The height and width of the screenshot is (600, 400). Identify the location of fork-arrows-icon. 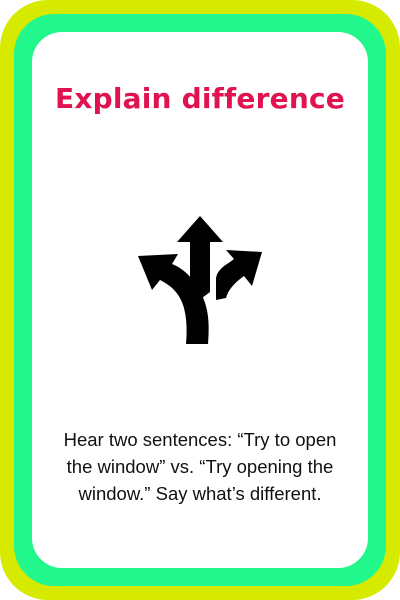
(200, 282).